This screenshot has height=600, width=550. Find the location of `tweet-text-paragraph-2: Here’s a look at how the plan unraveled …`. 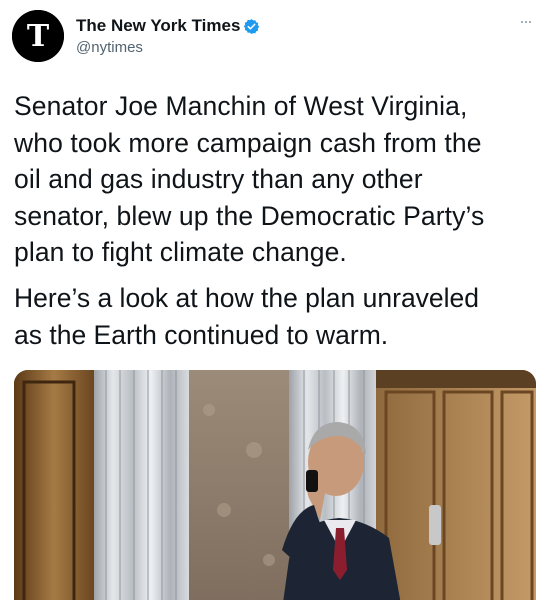

tweet-text-paragraph-2: Here’s a look at how the plan unraveled … is located at coordinates (276, 316).